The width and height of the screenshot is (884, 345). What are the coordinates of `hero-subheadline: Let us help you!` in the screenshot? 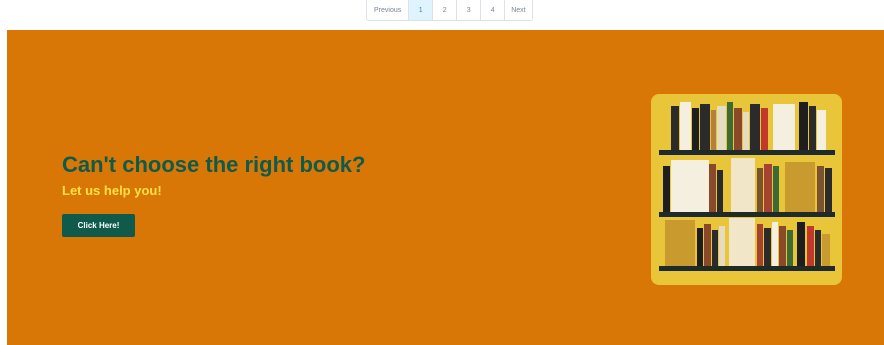 It's located at (112, 190).